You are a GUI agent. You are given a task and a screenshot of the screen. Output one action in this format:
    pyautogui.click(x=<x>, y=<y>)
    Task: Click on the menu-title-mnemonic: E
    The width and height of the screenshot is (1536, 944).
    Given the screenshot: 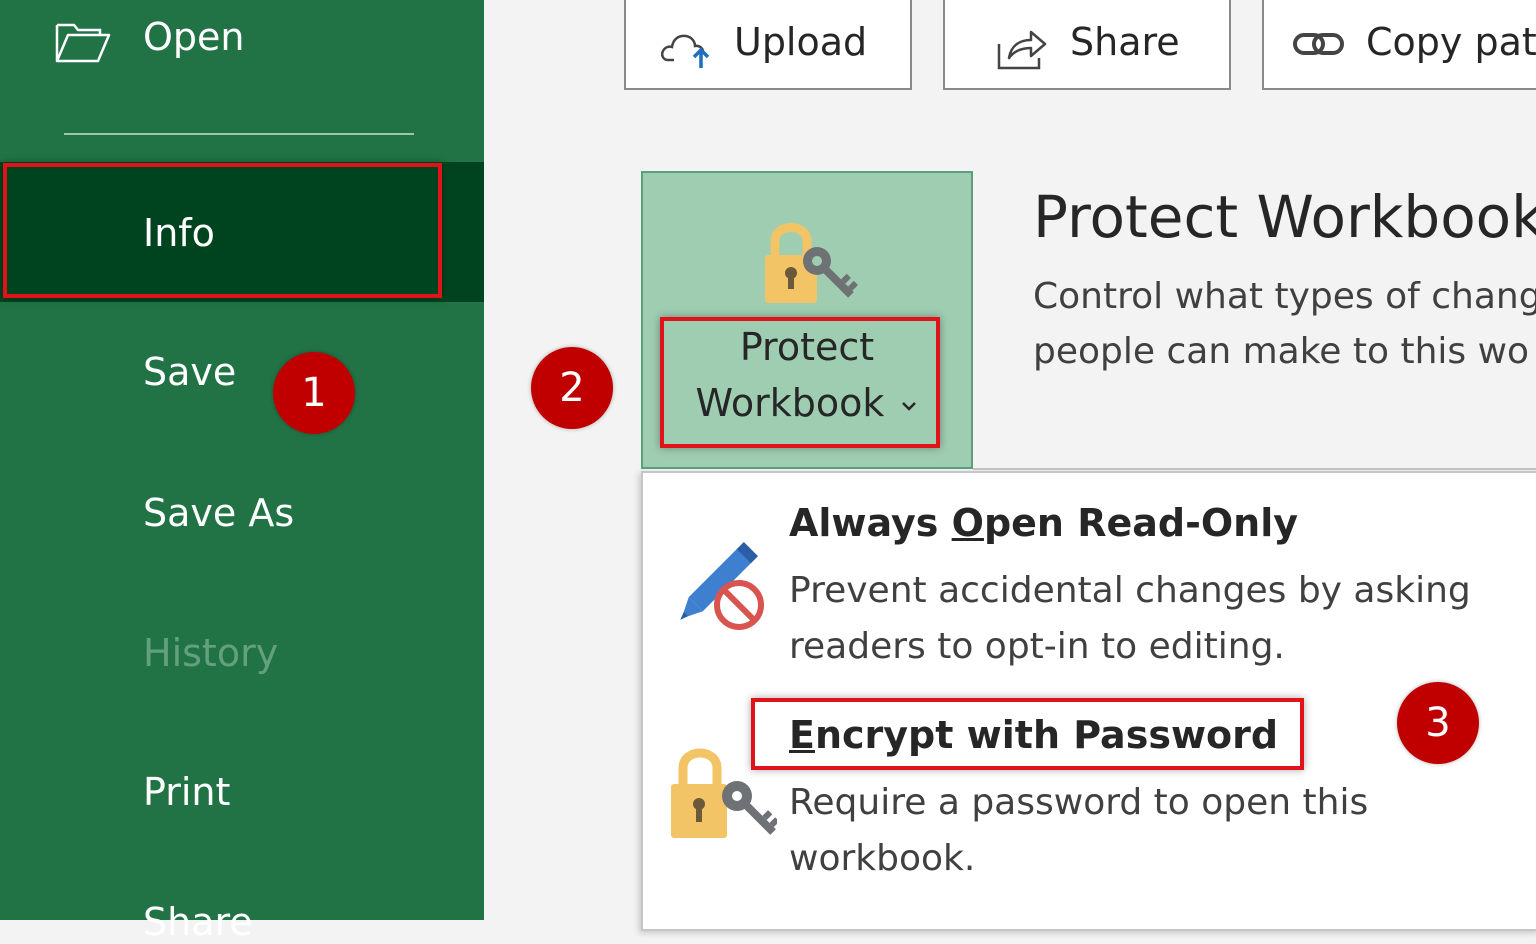 What is the action you would take?
    pyautogui.click(x=802, y=735)
    